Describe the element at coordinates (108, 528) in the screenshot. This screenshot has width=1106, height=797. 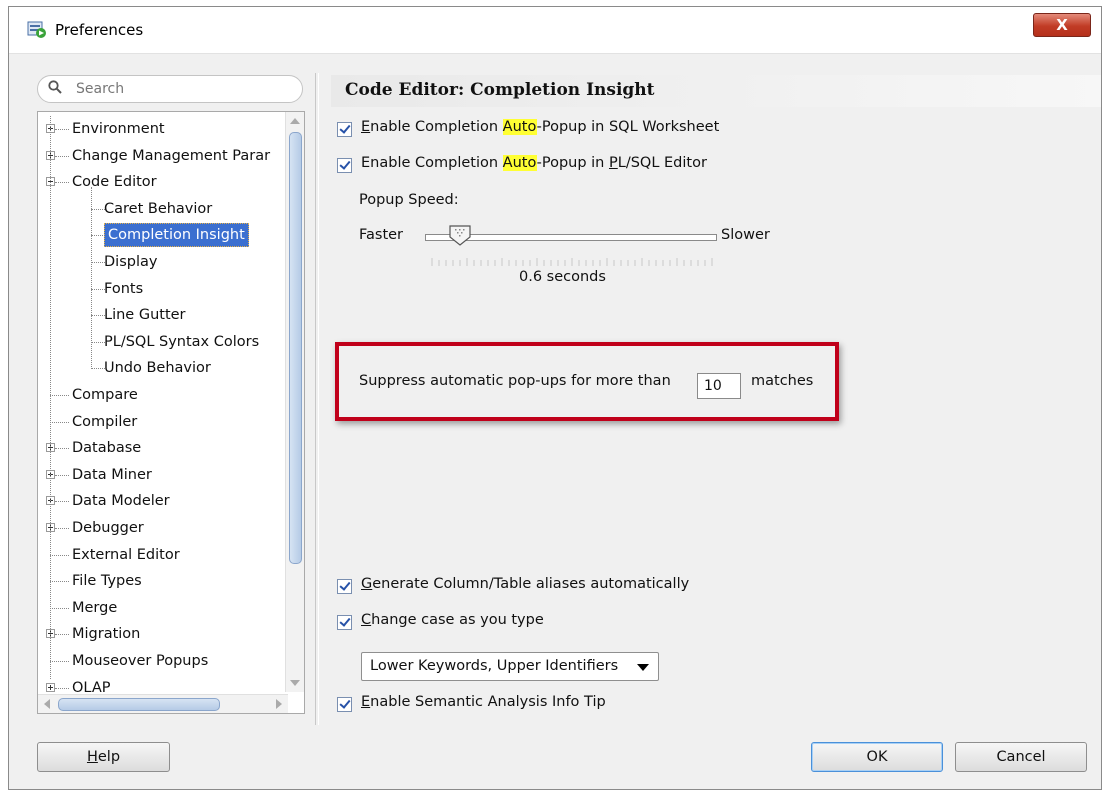
I see `tree-item-label: Debugger` at that location.